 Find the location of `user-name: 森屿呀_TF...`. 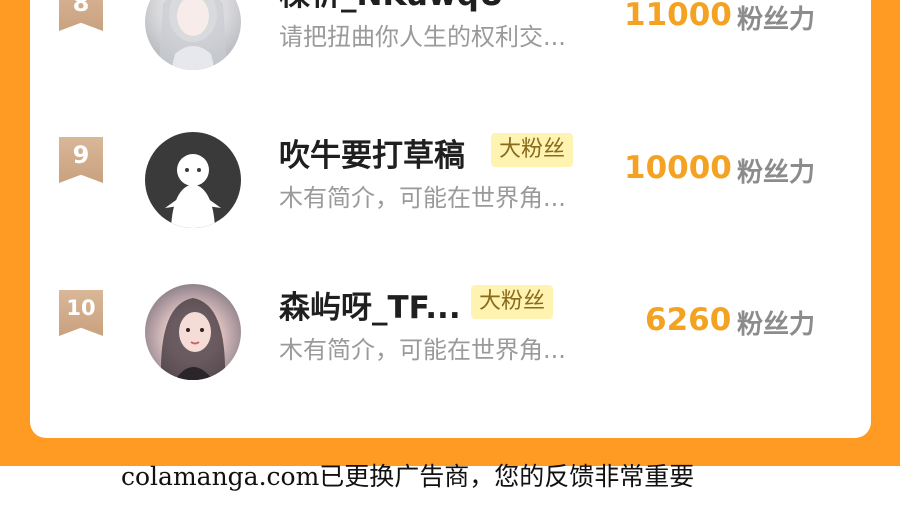

user-name: 森屿呀_TF... is located at coordinates (370, 304).